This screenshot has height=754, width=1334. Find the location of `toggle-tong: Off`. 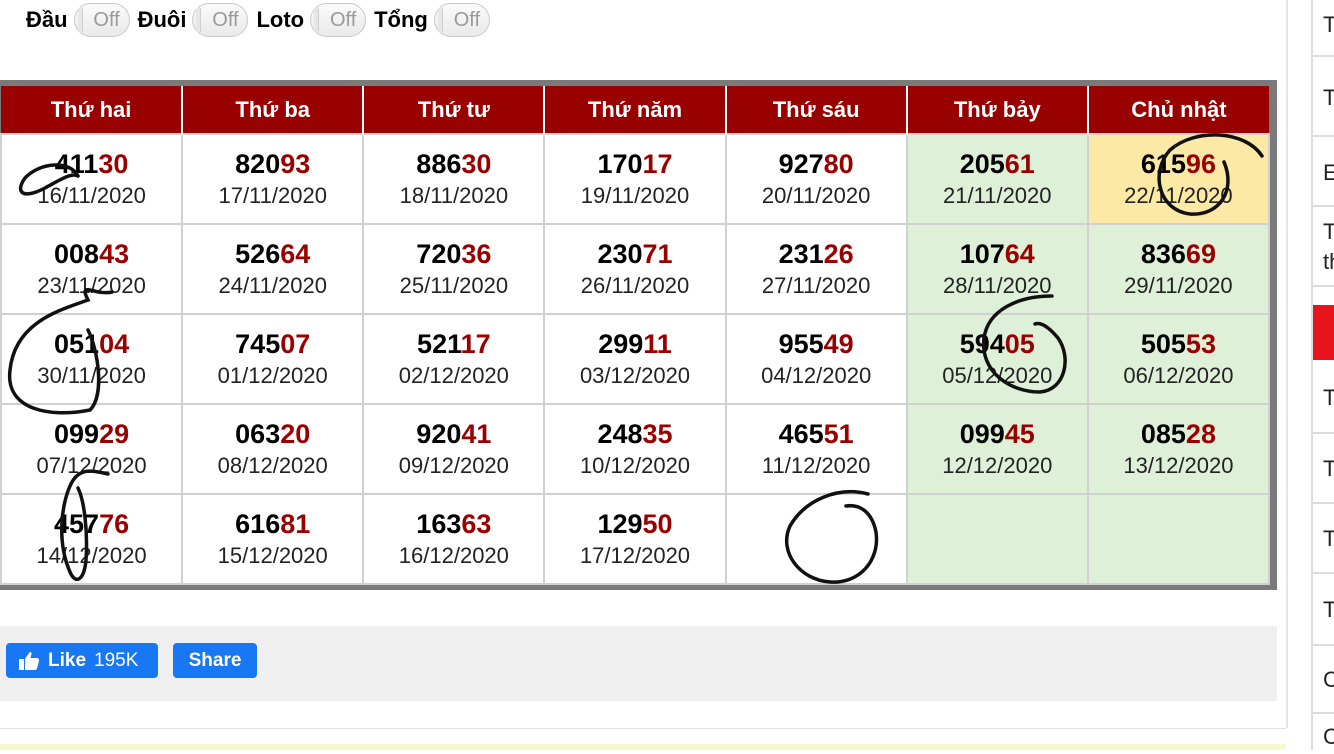

toggle-tong: Off is located at coordinates (461, 20).